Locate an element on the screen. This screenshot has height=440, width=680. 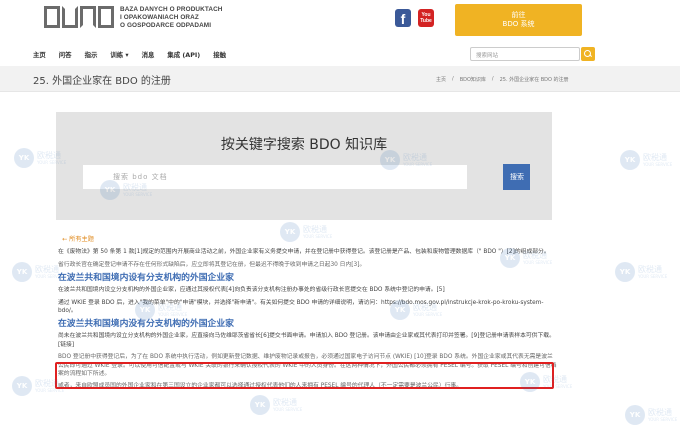
breadcrumb-sep-2: / is located at coordinates (492, 79).